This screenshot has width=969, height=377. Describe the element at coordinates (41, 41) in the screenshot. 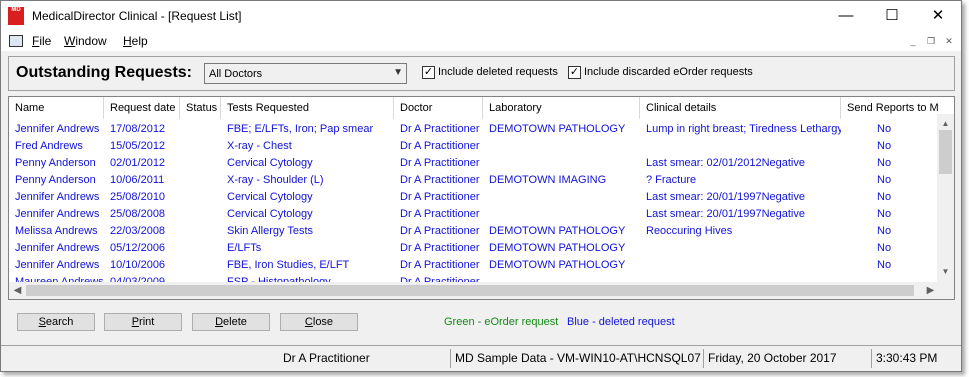

I see `menu-file: File` at that location.